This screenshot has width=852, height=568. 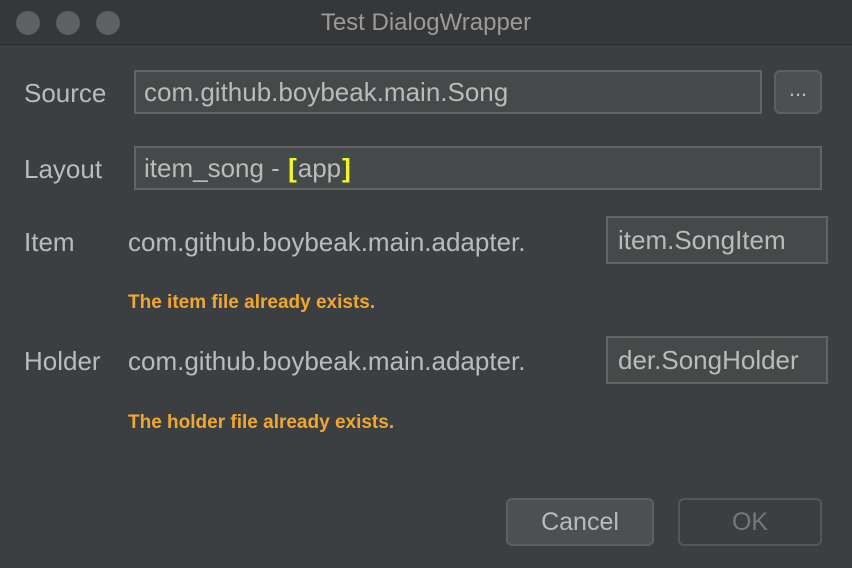 What do you see at coordinates (62, 361) in the screenshot?
I see `holder-label: Holder` at bounding box center [62, 361].